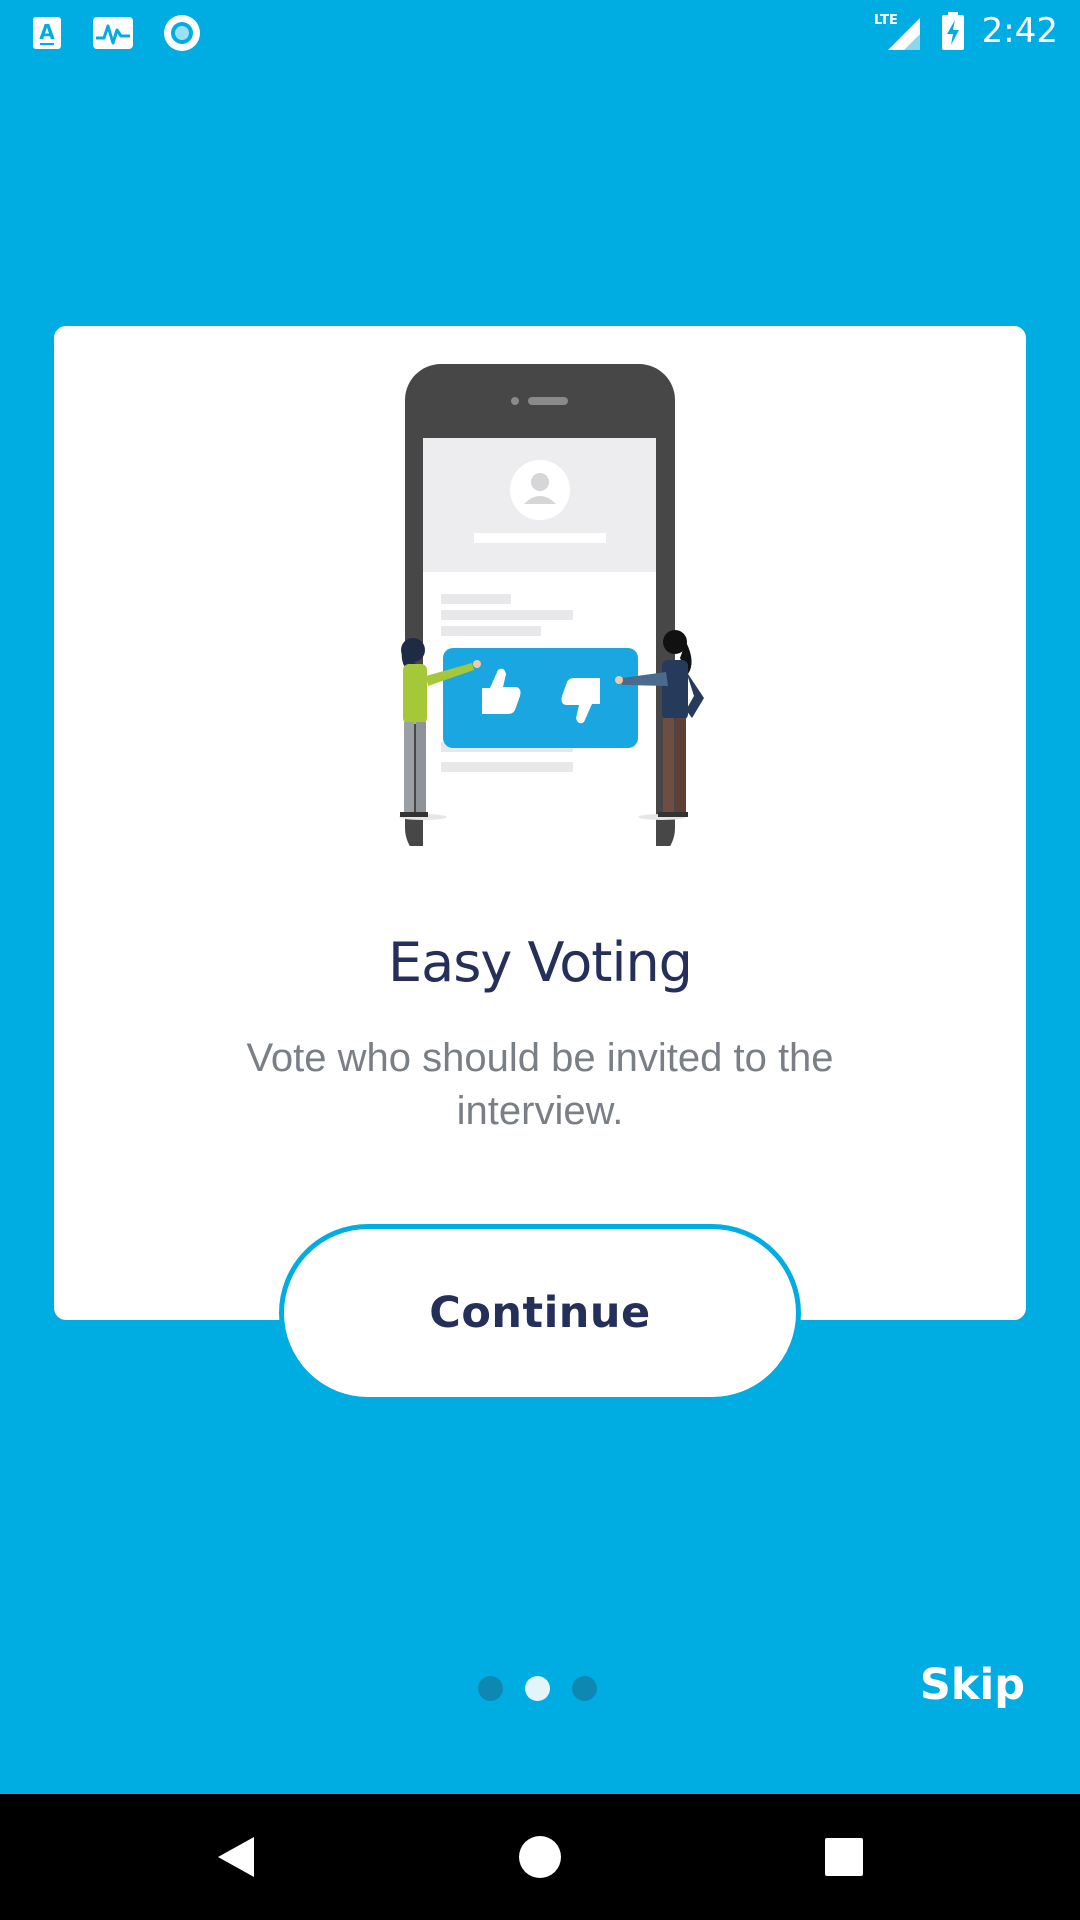 The image size is (1080, 1920). Describe the element at coordinates (1019, 31) in the screenshot. I see `status-time: 2:42` at that location.